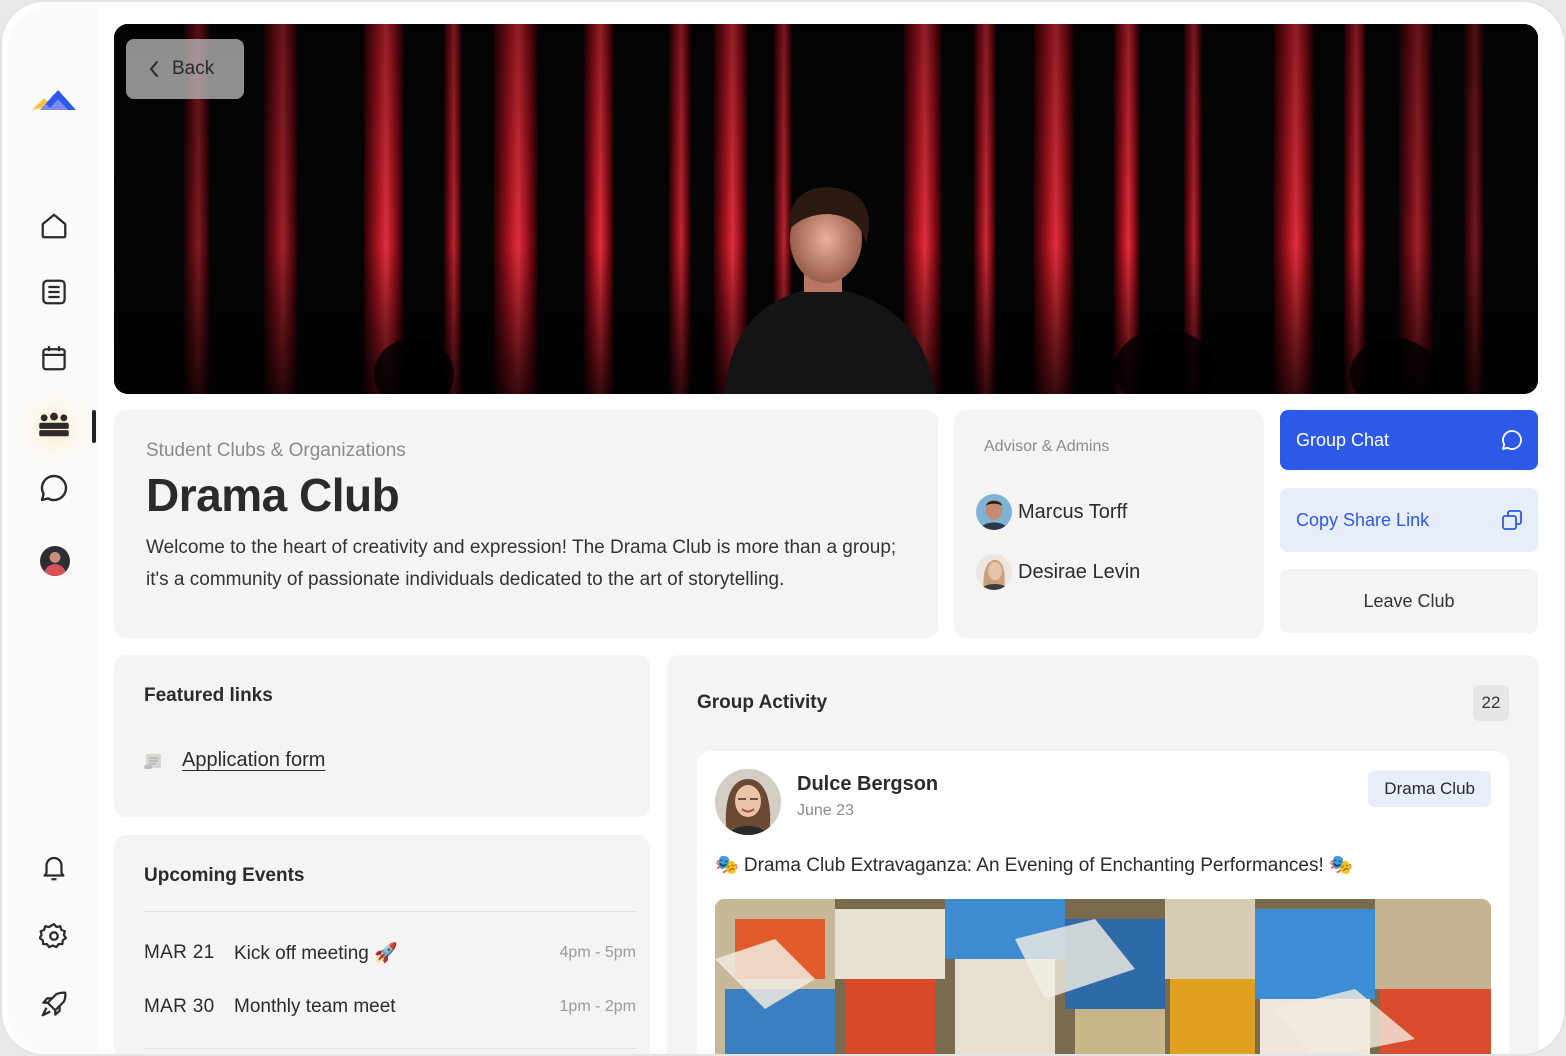  What do you see at coordinates (1343, 439) in the screenshot?
I see `group-chat-label: Group Chat` at bounding box center [1343, 439].